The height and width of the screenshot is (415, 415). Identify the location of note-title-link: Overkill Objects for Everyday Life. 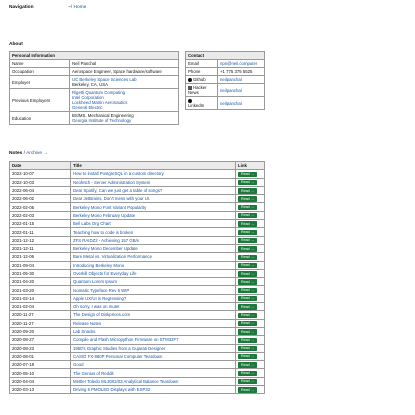
(105, 273).